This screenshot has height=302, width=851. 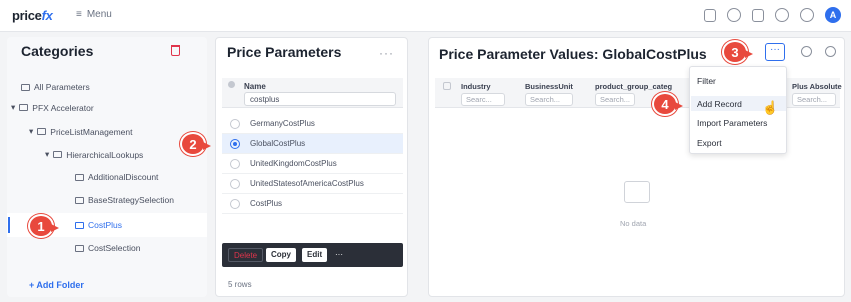 What do you see at coordinates (56, 285) in the screenshot?
I see `add-folder-button: + Add Folder` at bounding box center [56, 285].